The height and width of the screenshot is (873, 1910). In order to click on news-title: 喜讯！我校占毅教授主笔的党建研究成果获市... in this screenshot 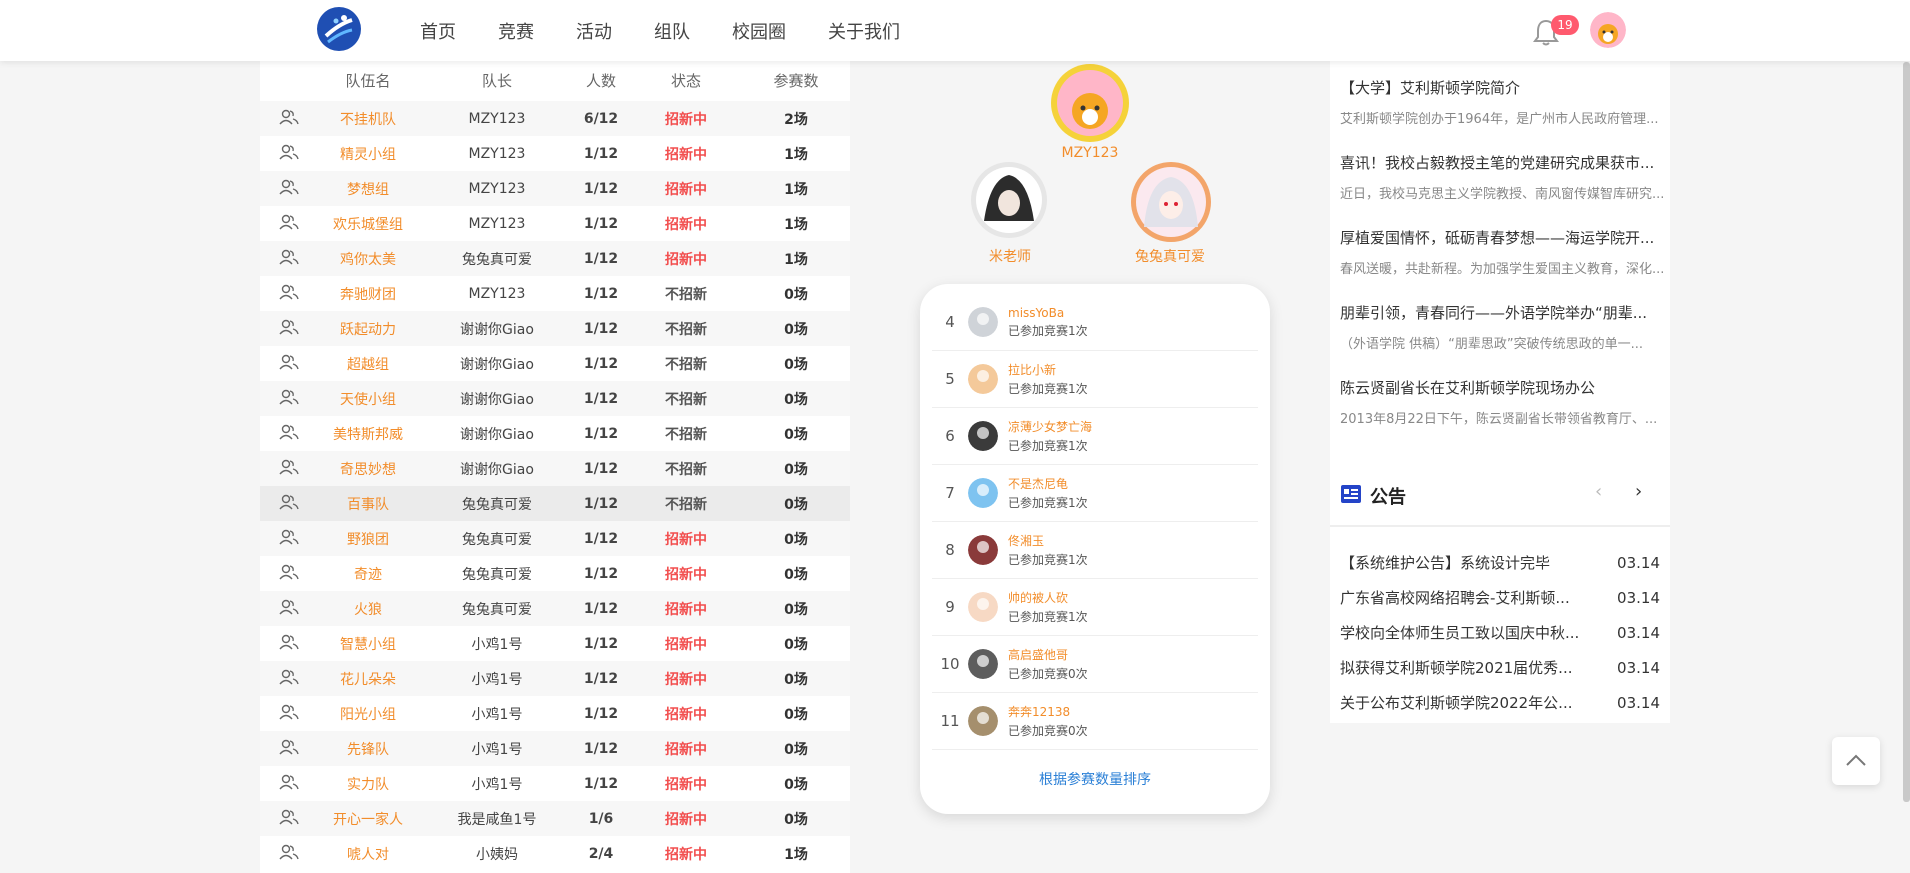, I will do `click(1505, 162)`.